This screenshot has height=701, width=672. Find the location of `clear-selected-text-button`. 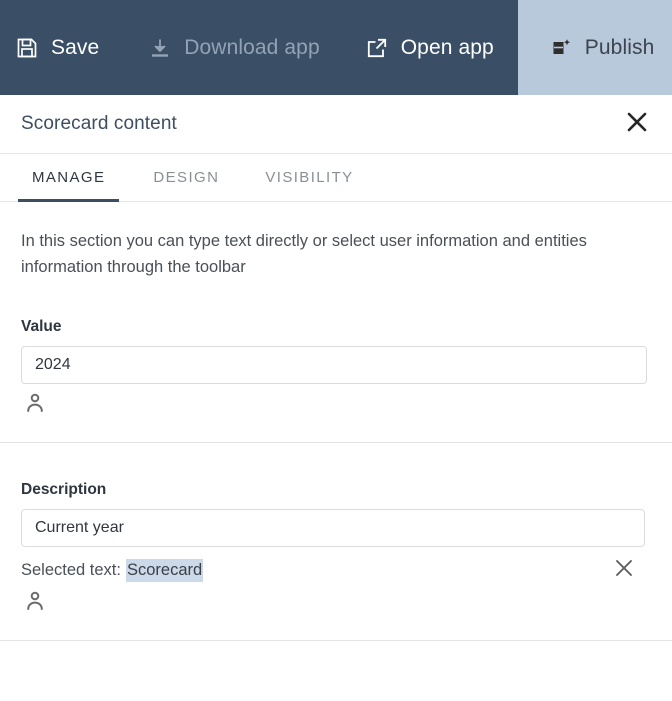

clear-selected-text-button is located at coordinates (624, 570).